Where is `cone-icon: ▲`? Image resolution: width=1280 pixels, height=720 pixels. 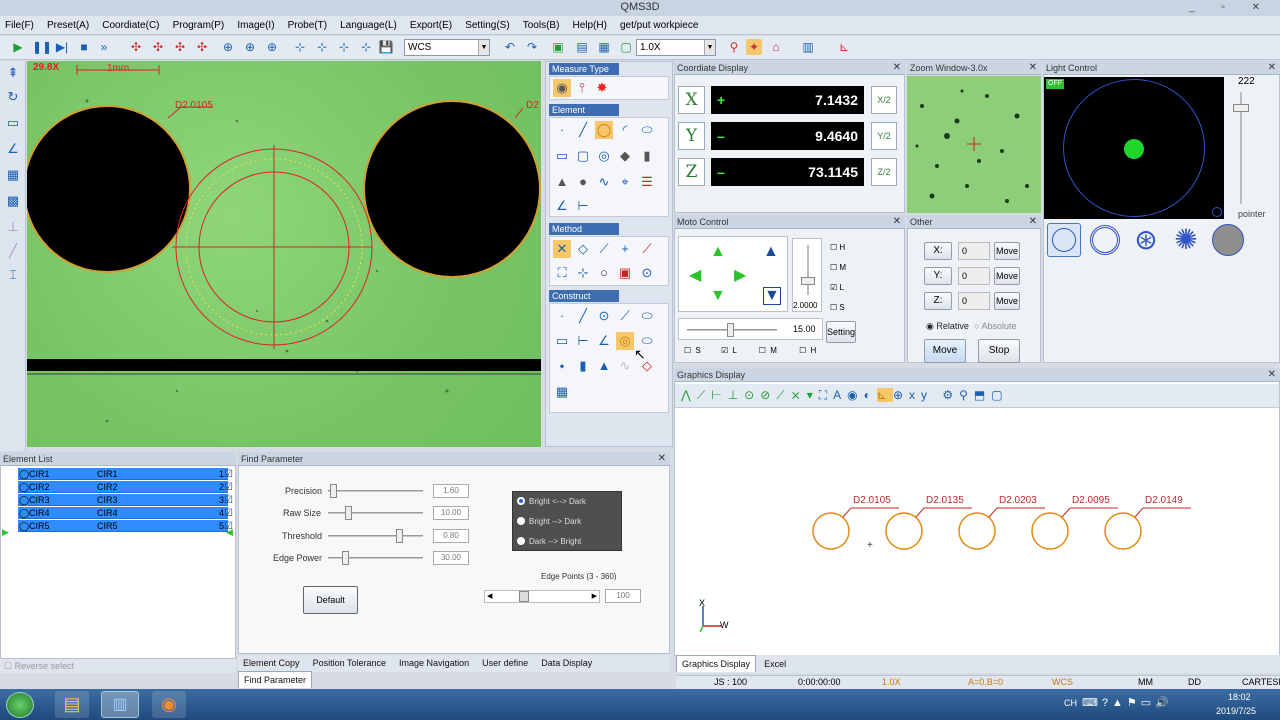 cone-icon: ▲ is located at coordinates (562, 182).